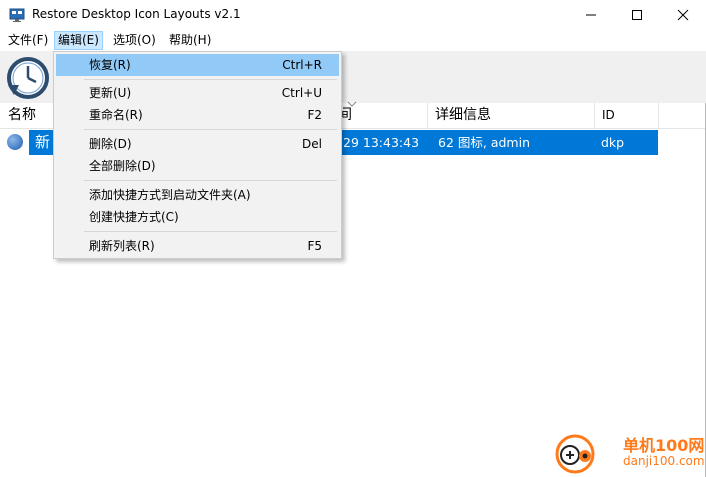 This screenshot has width=706, height=477. Describe the element at coordinates (27, 78) in the screenshot. I see `clock-restore-icon` at that location.